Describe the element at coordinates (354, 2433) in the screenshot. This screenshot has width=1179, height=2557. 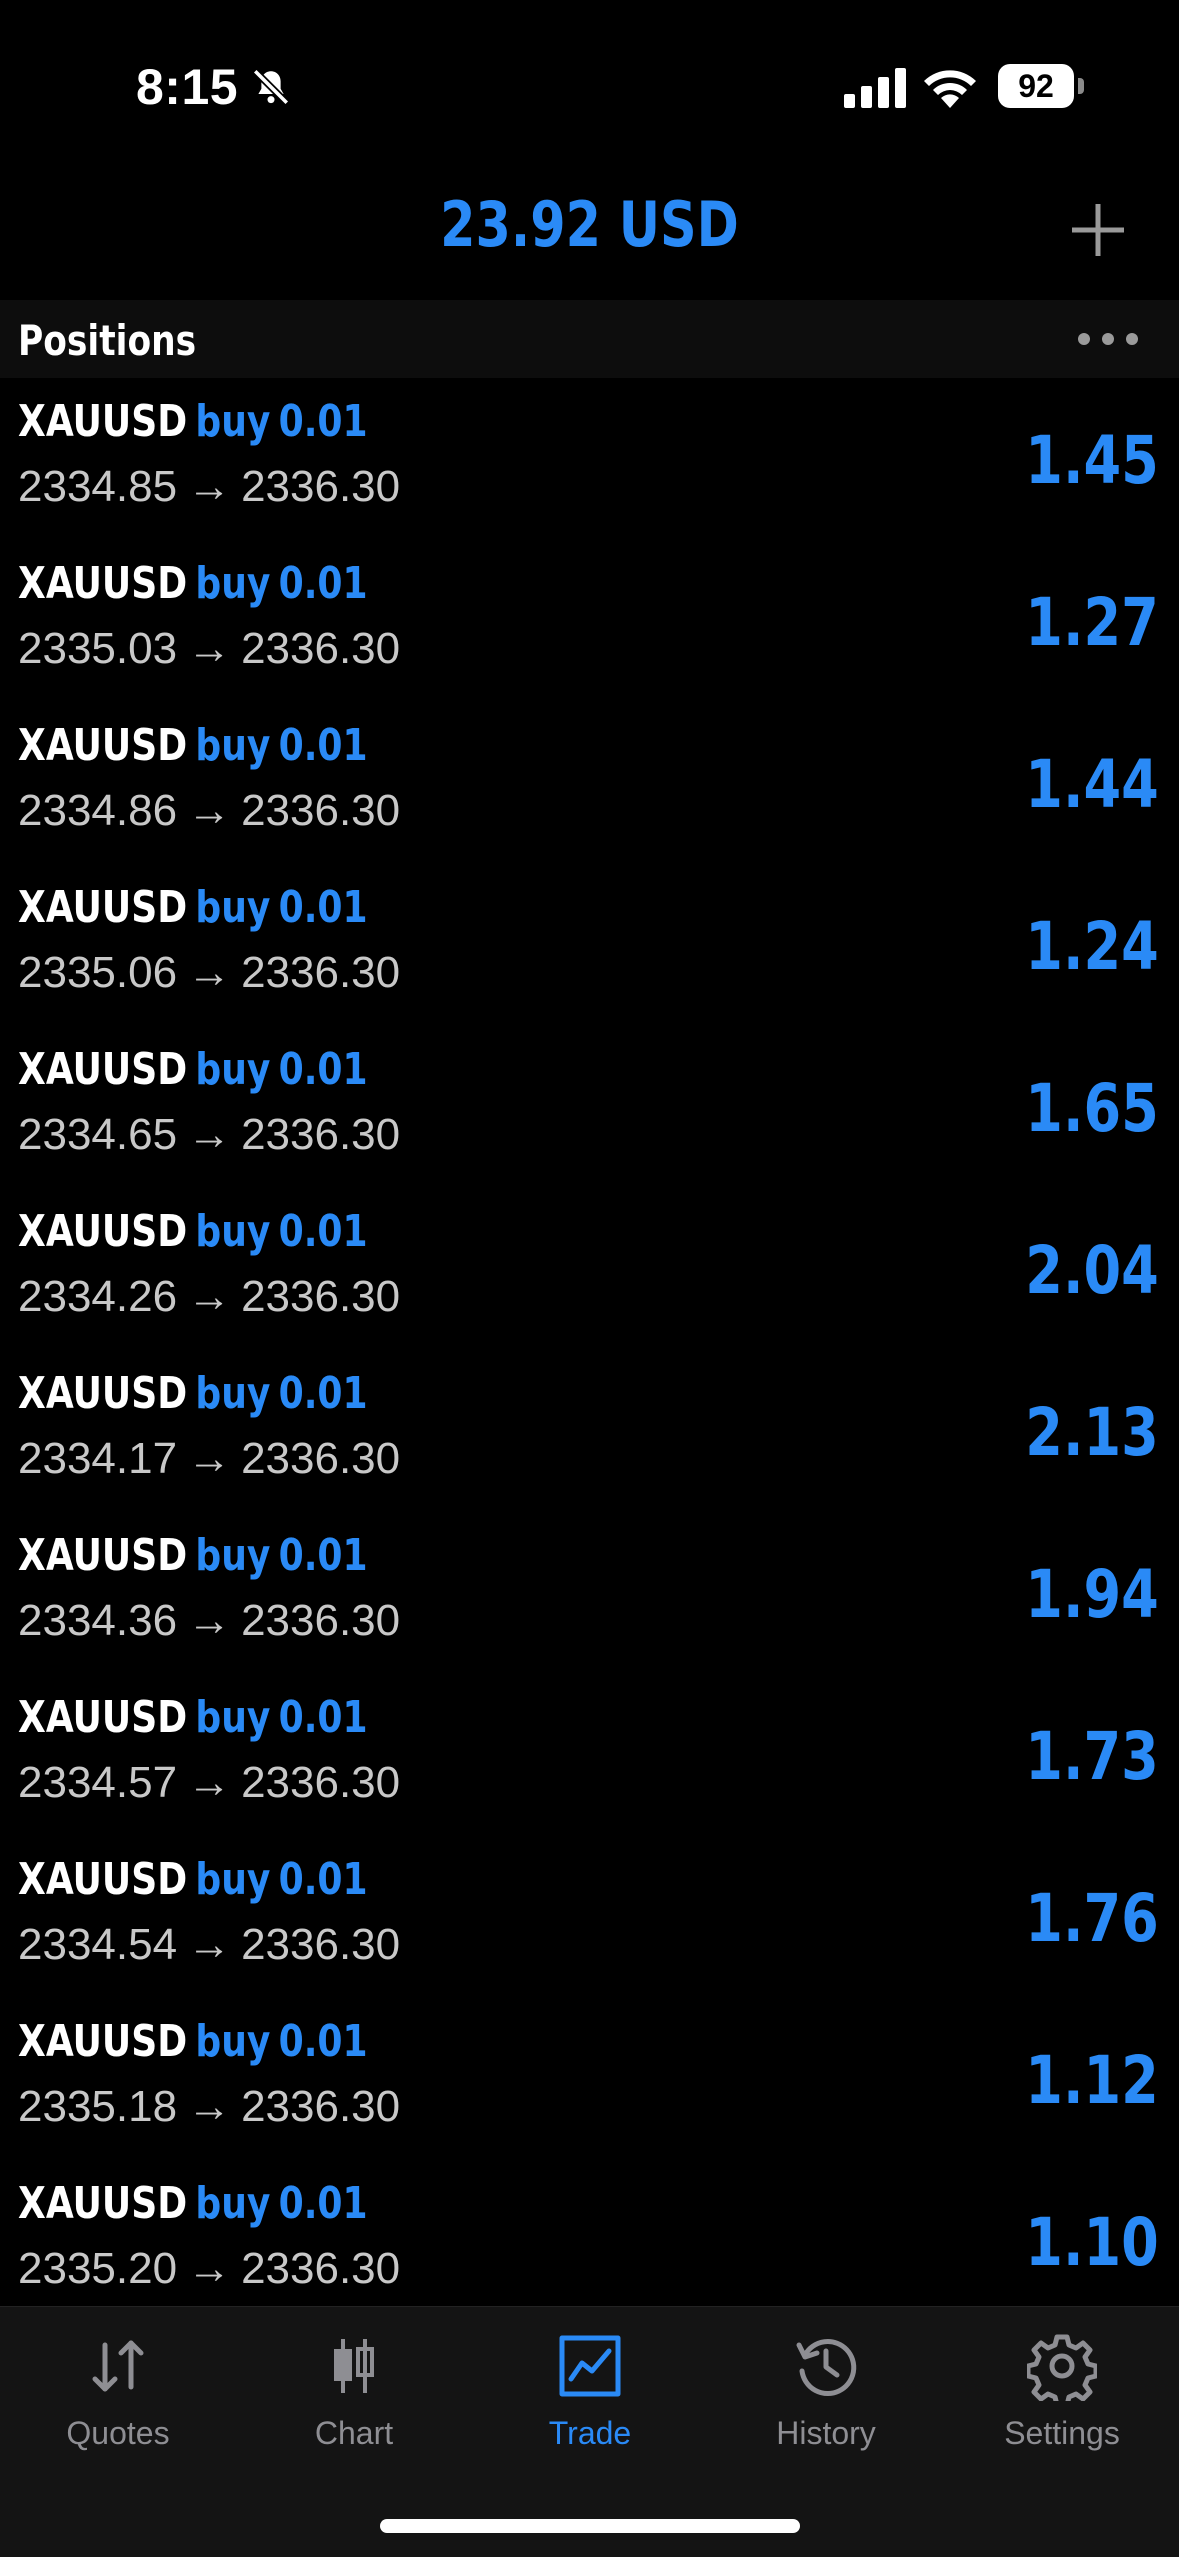
I see `tab-label: Chart` at that location.